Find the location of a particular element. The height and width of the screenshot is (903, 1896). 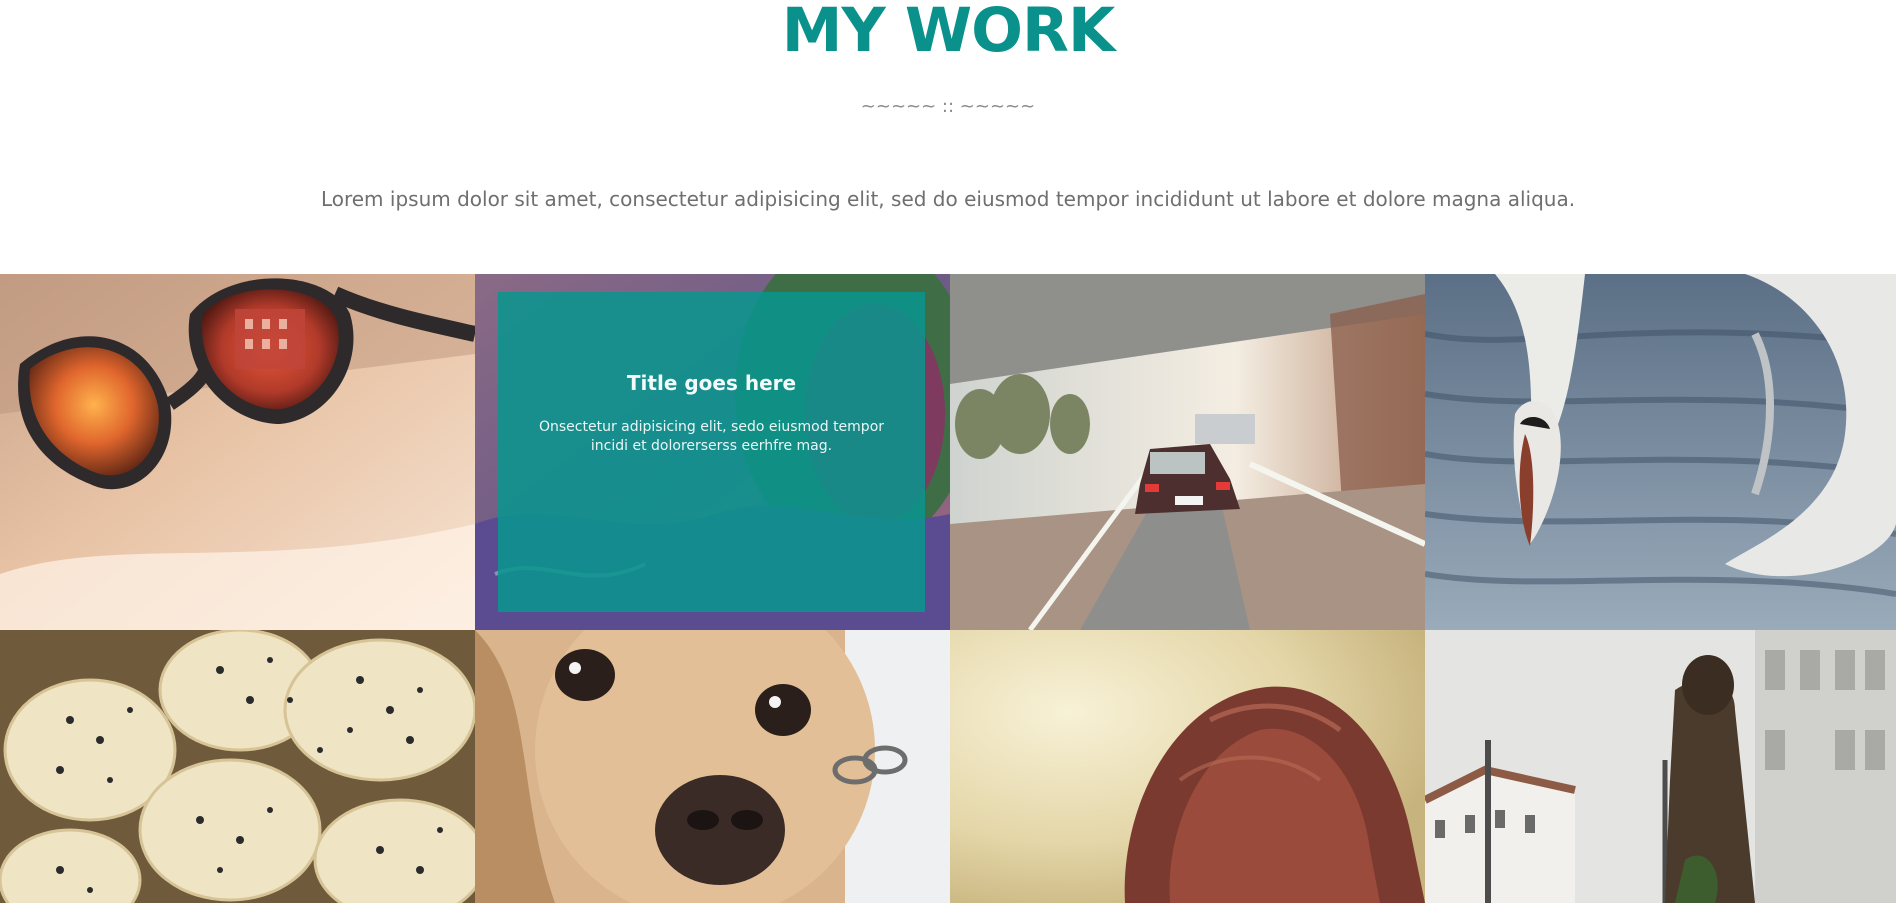

portfolio-item-sunglasses is located at coordinates (237, 452).